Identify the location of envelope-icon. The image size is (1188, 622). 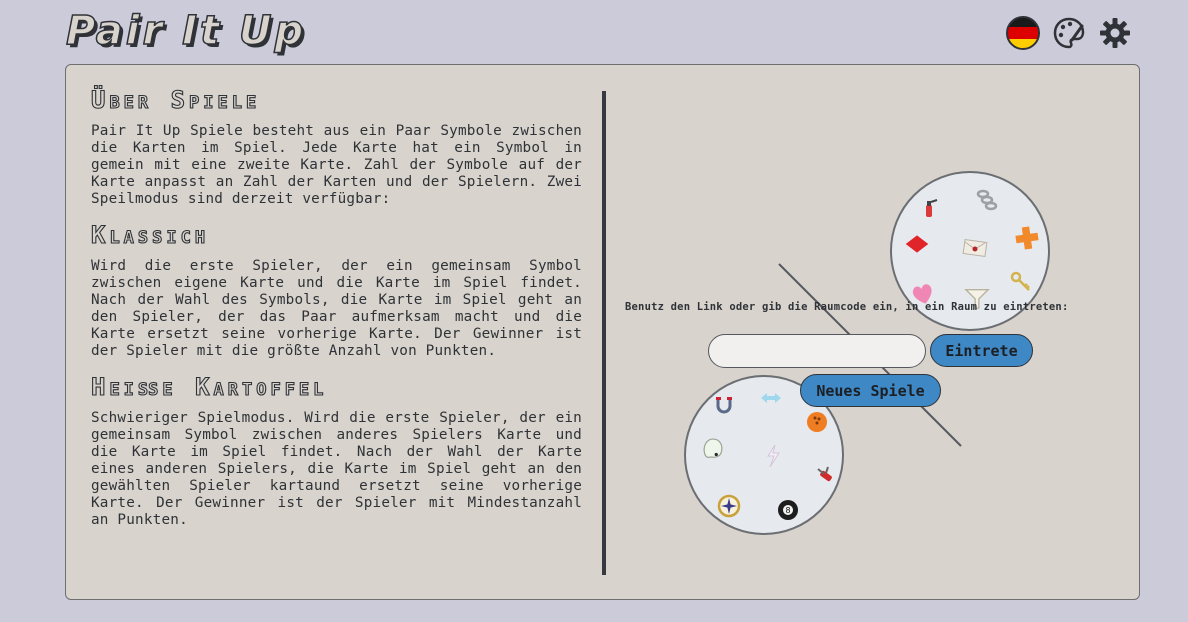
(975, 248).